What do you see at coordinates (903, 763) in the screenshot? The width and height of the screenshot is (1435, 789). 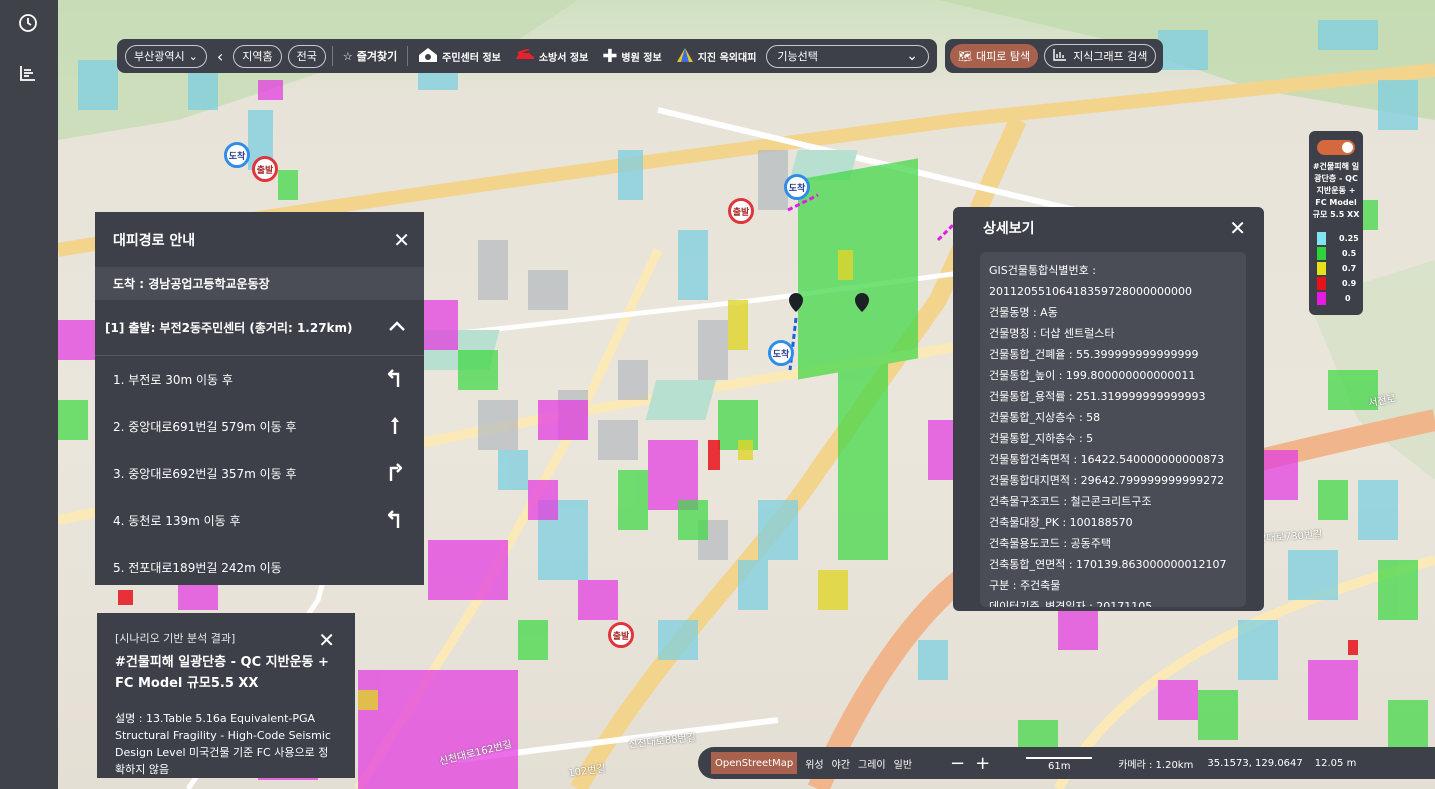 I see `basemap-general-button: 일반` at bounding box center [903, 763].